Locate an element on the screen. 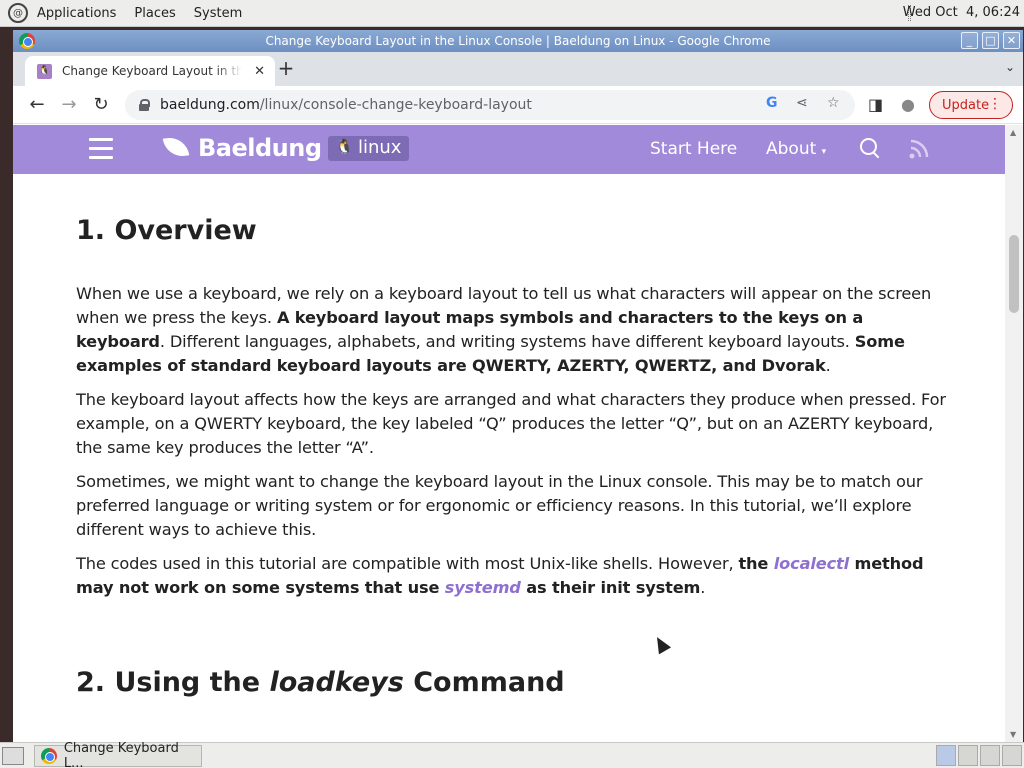 The width and height of the screenshot is (1024, 768). chevron-down-icon: ▾ is located at coordinates (824, 152).